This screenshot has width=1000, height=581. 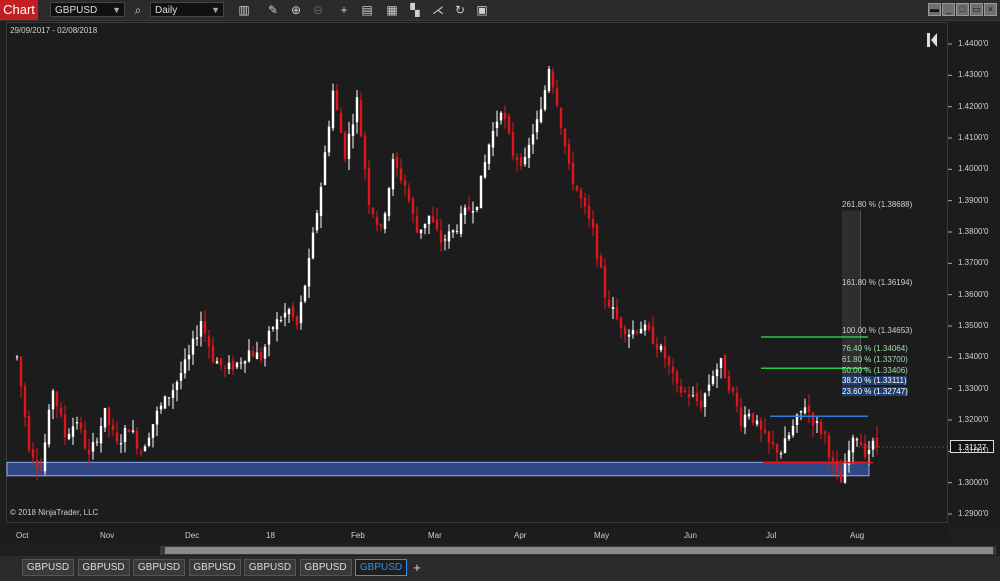 I want to click on price-tick-label: 1.4200'0, so click(x=973, y=106).